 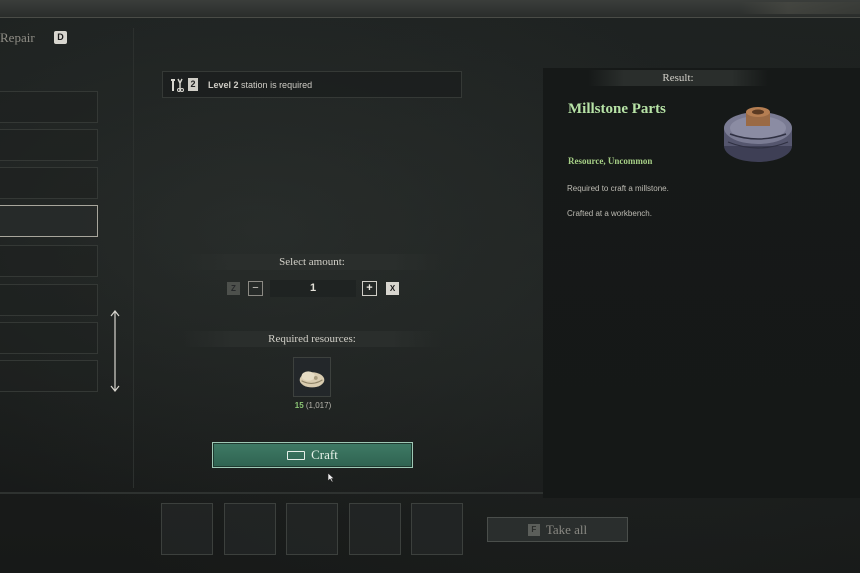 I want to click on millstone-icon, so click(x=758, y=134).